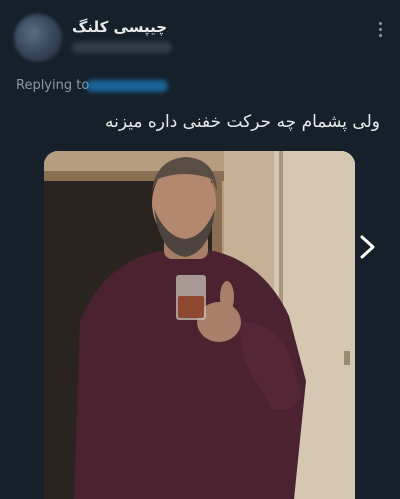 The height and width of the screenshot is (499, 400). I want to click on replying-to-label: Replying to, so click(53, 85).